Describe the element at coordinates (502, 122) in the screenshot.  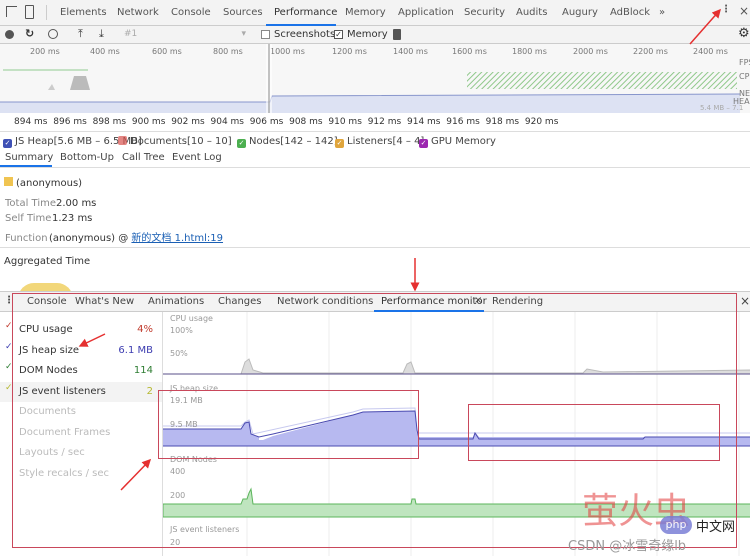
I see `ruler-tick: 918 ms` at that location.